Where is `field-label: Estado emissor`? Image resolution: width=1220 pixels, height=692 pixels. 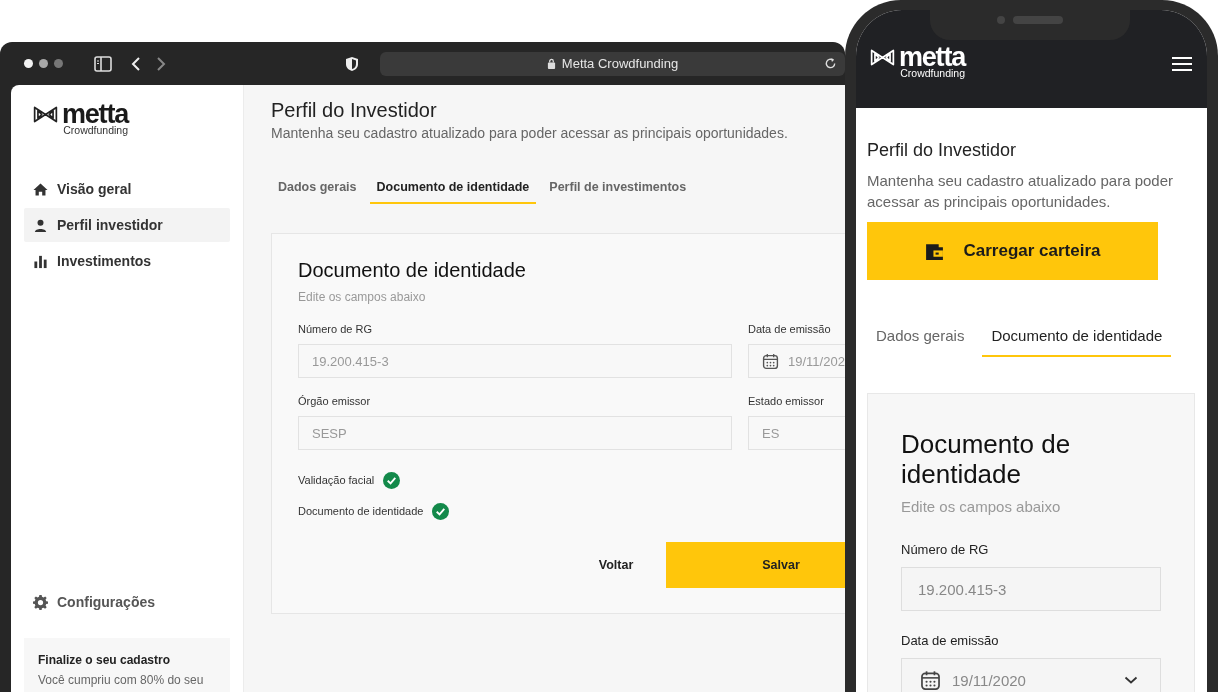 field-label: Estado emissor is located at coordinates (786, 401).